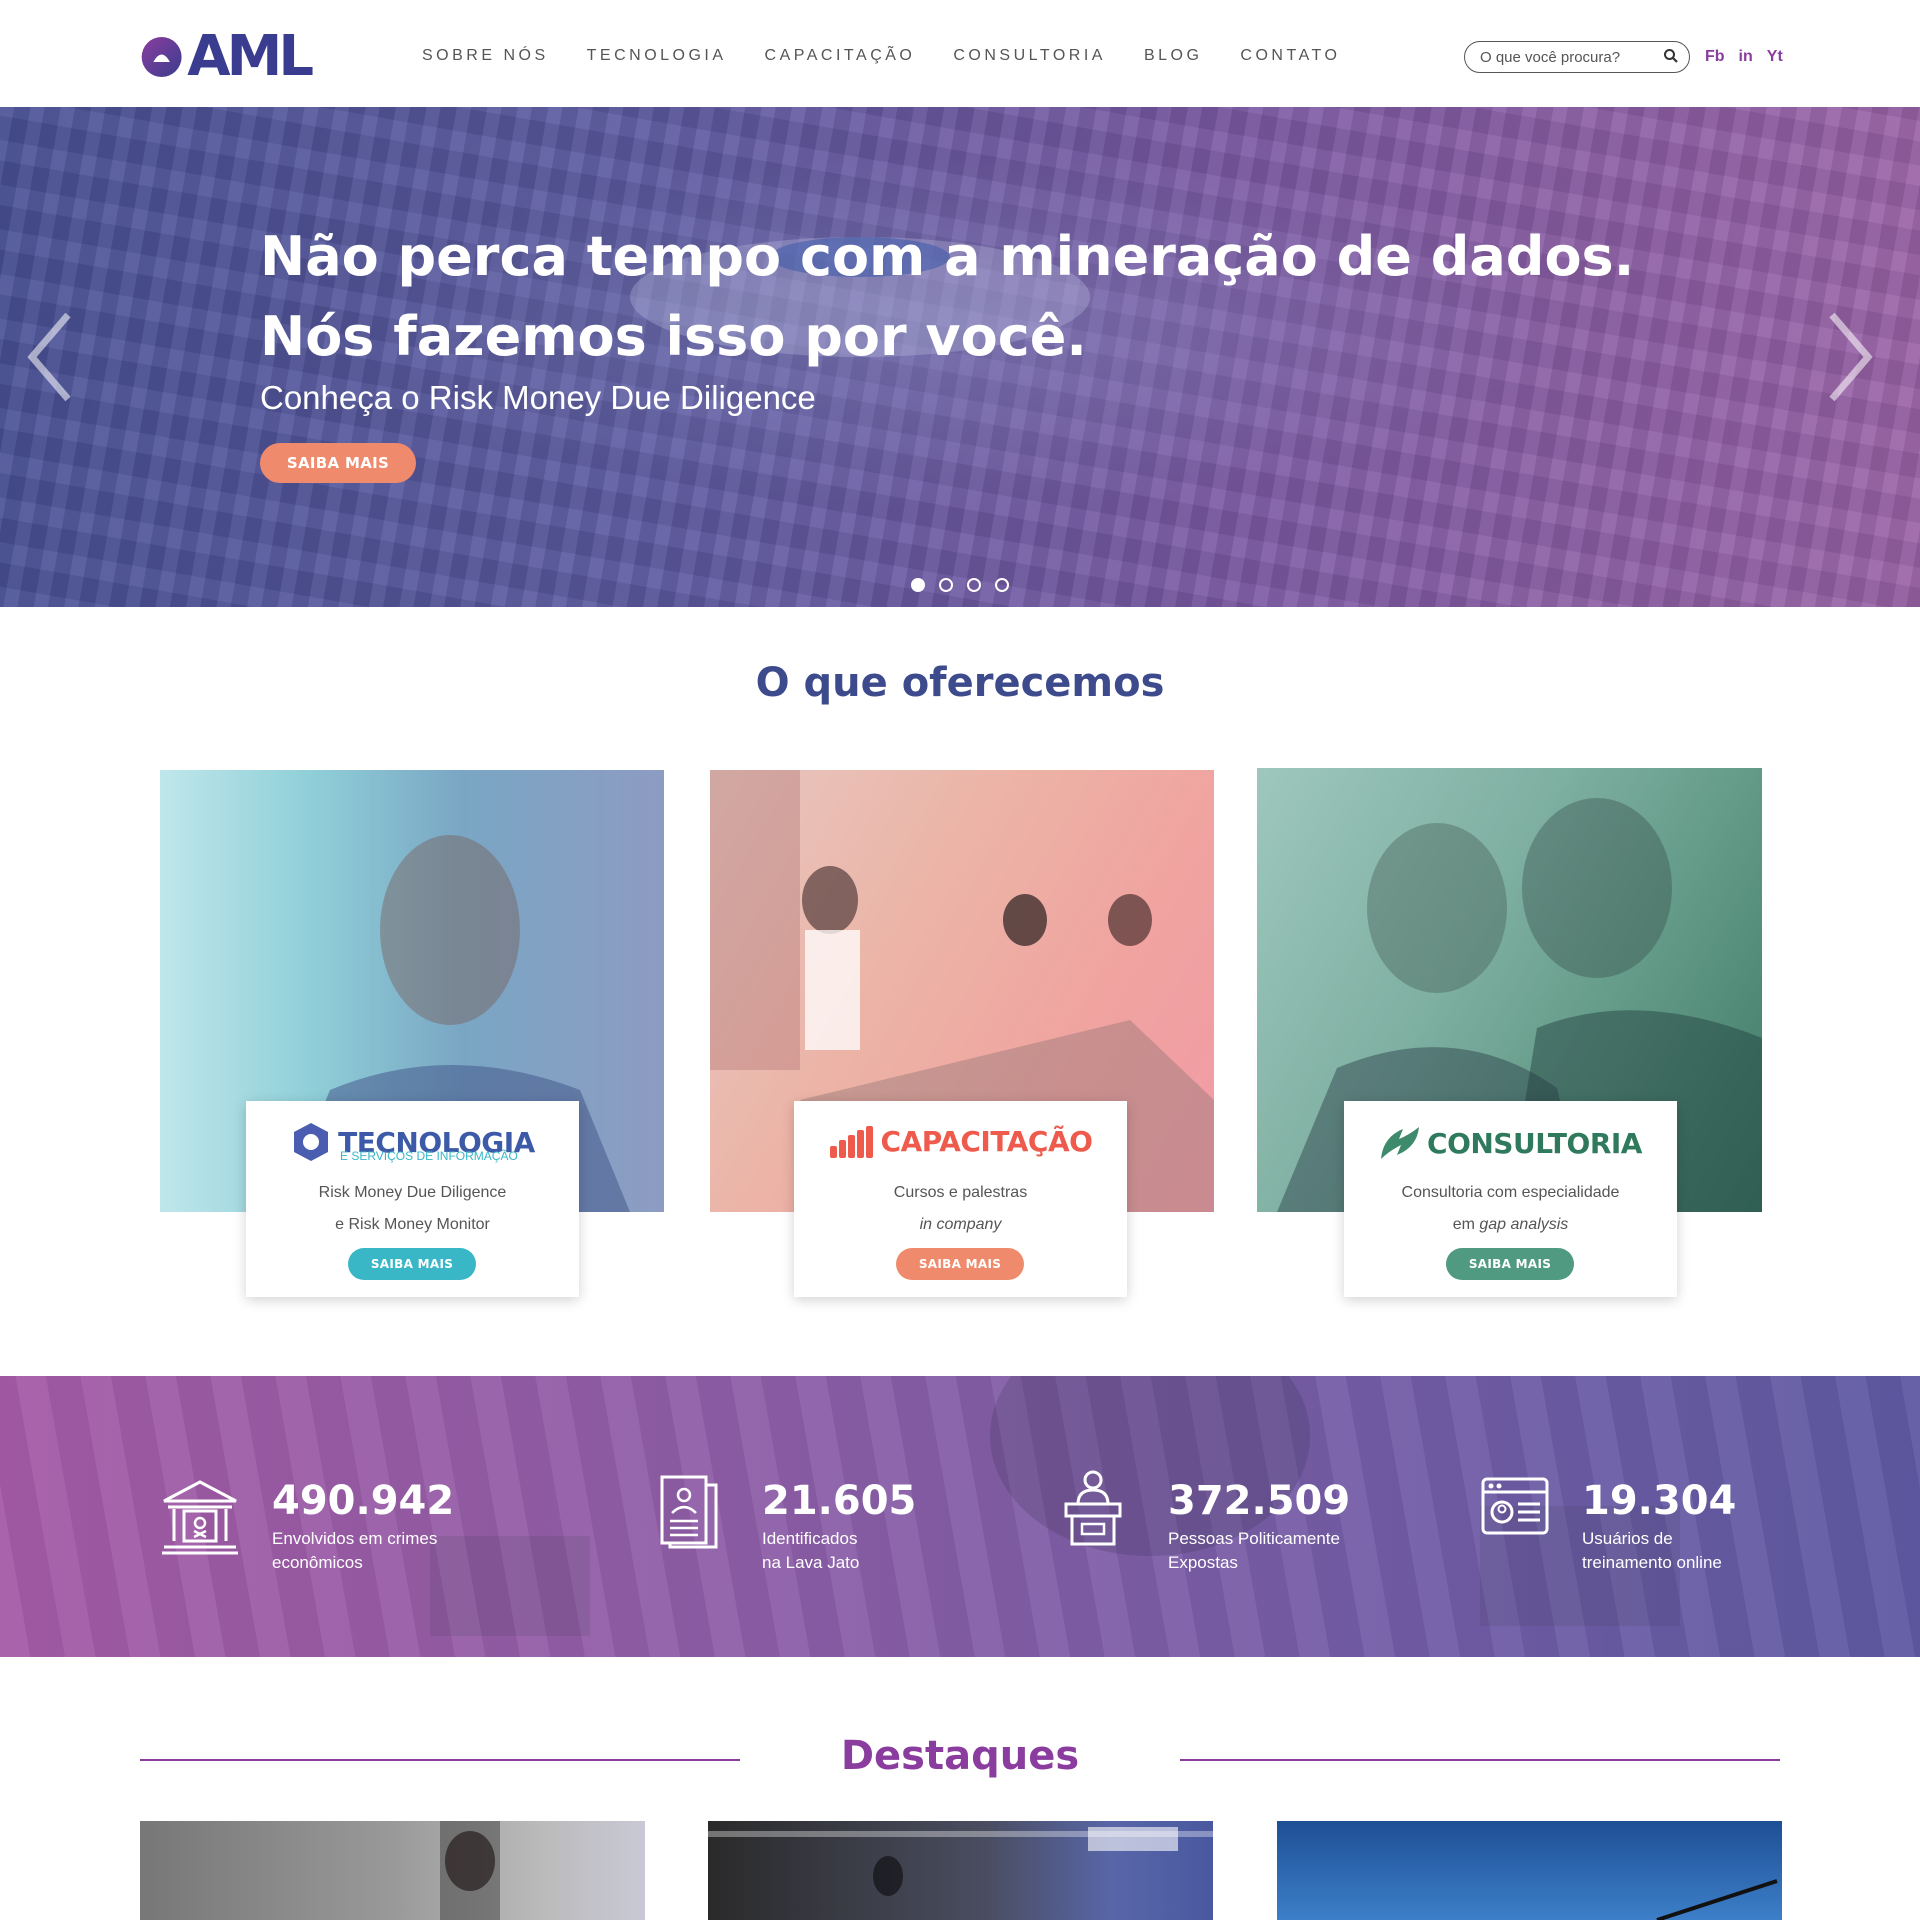 This screenshot has height=1920, width=1920. I want to click on nav-capacitacao: CAPACITAÇÃO, so click(840, 56).